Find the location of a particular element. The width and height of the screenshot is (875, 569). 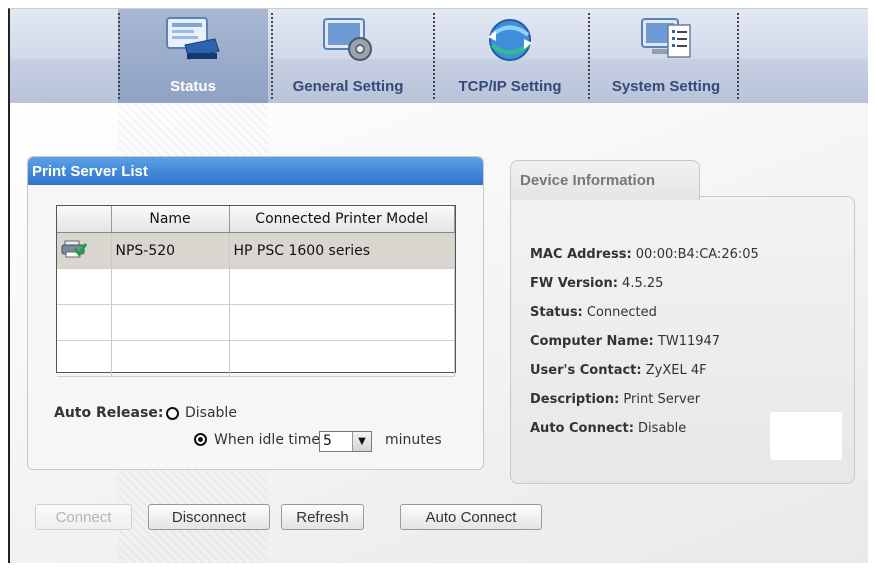

minutes-label: minutes is located at coordinates (413, 440).